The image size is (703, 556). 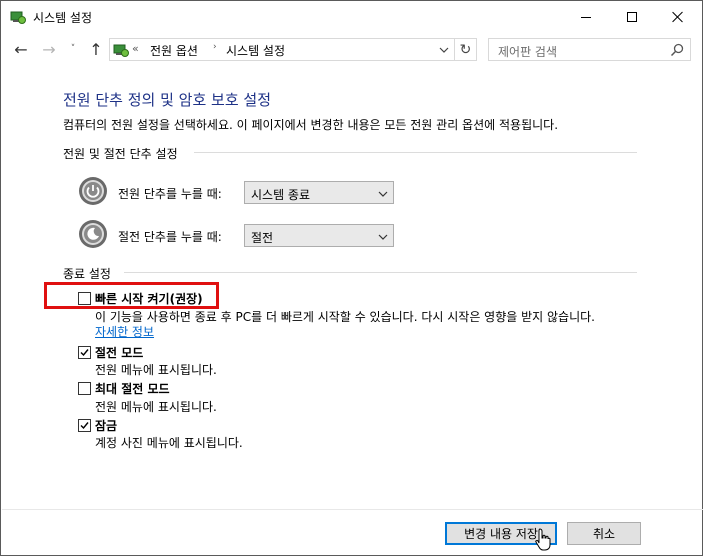 What do you see at coordinates (527, 51) in the screenshot?
I see `search-input: 제어판 검색` at bounding box center [527, 51].